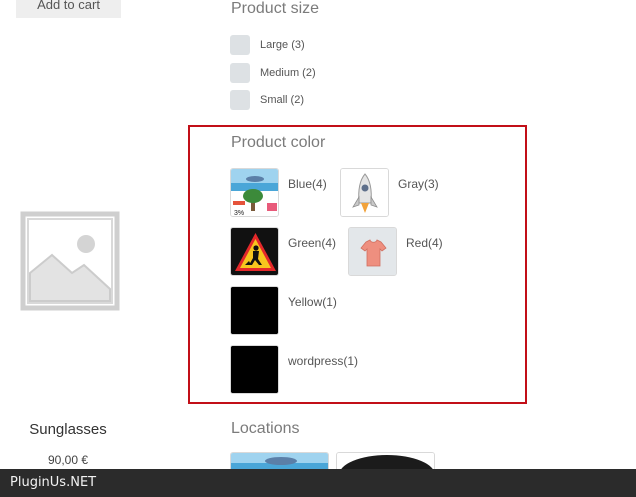 This screenshot has width=636, height=497. I want to click on product-image-placeholder, so click(70, 261).